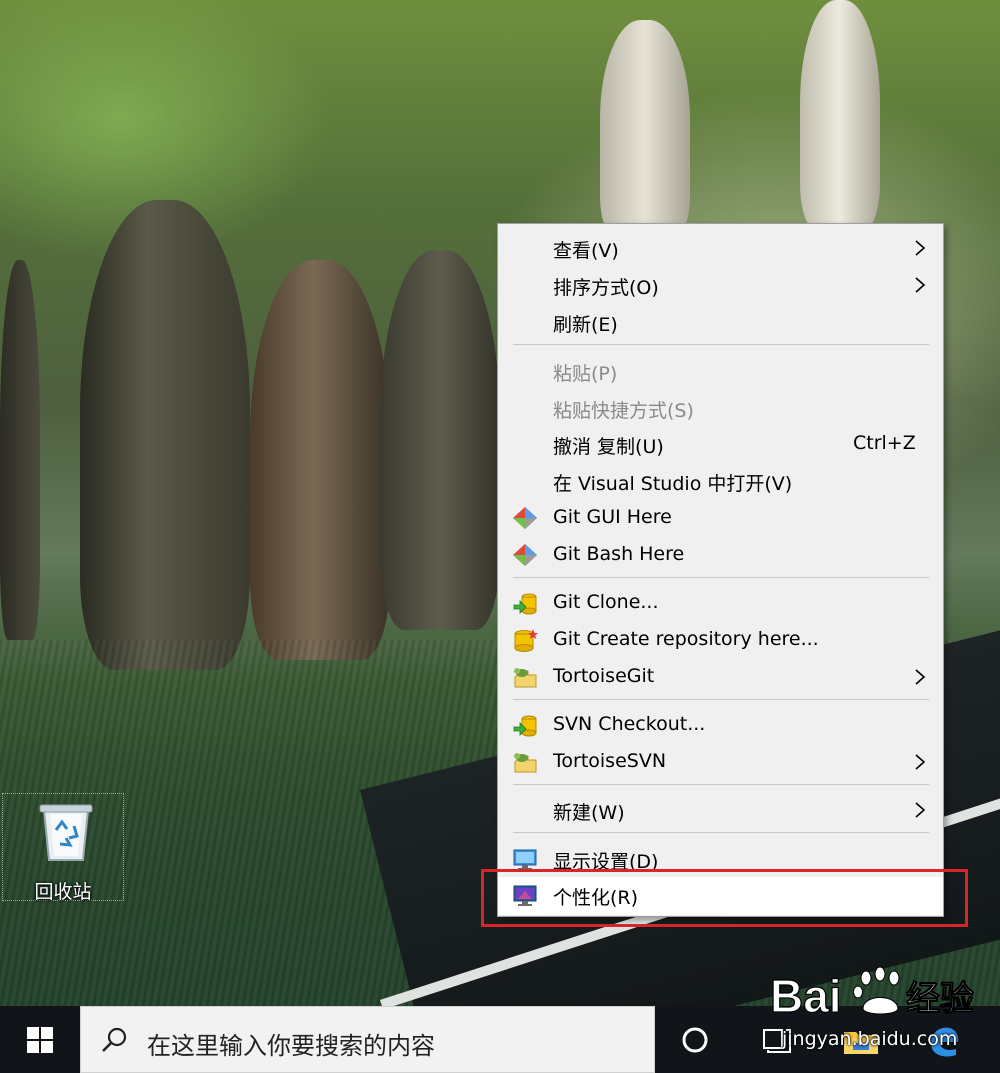  I want to click on menu-item-label: 在 Visual Studio 中打开(V), so click(673, 484).